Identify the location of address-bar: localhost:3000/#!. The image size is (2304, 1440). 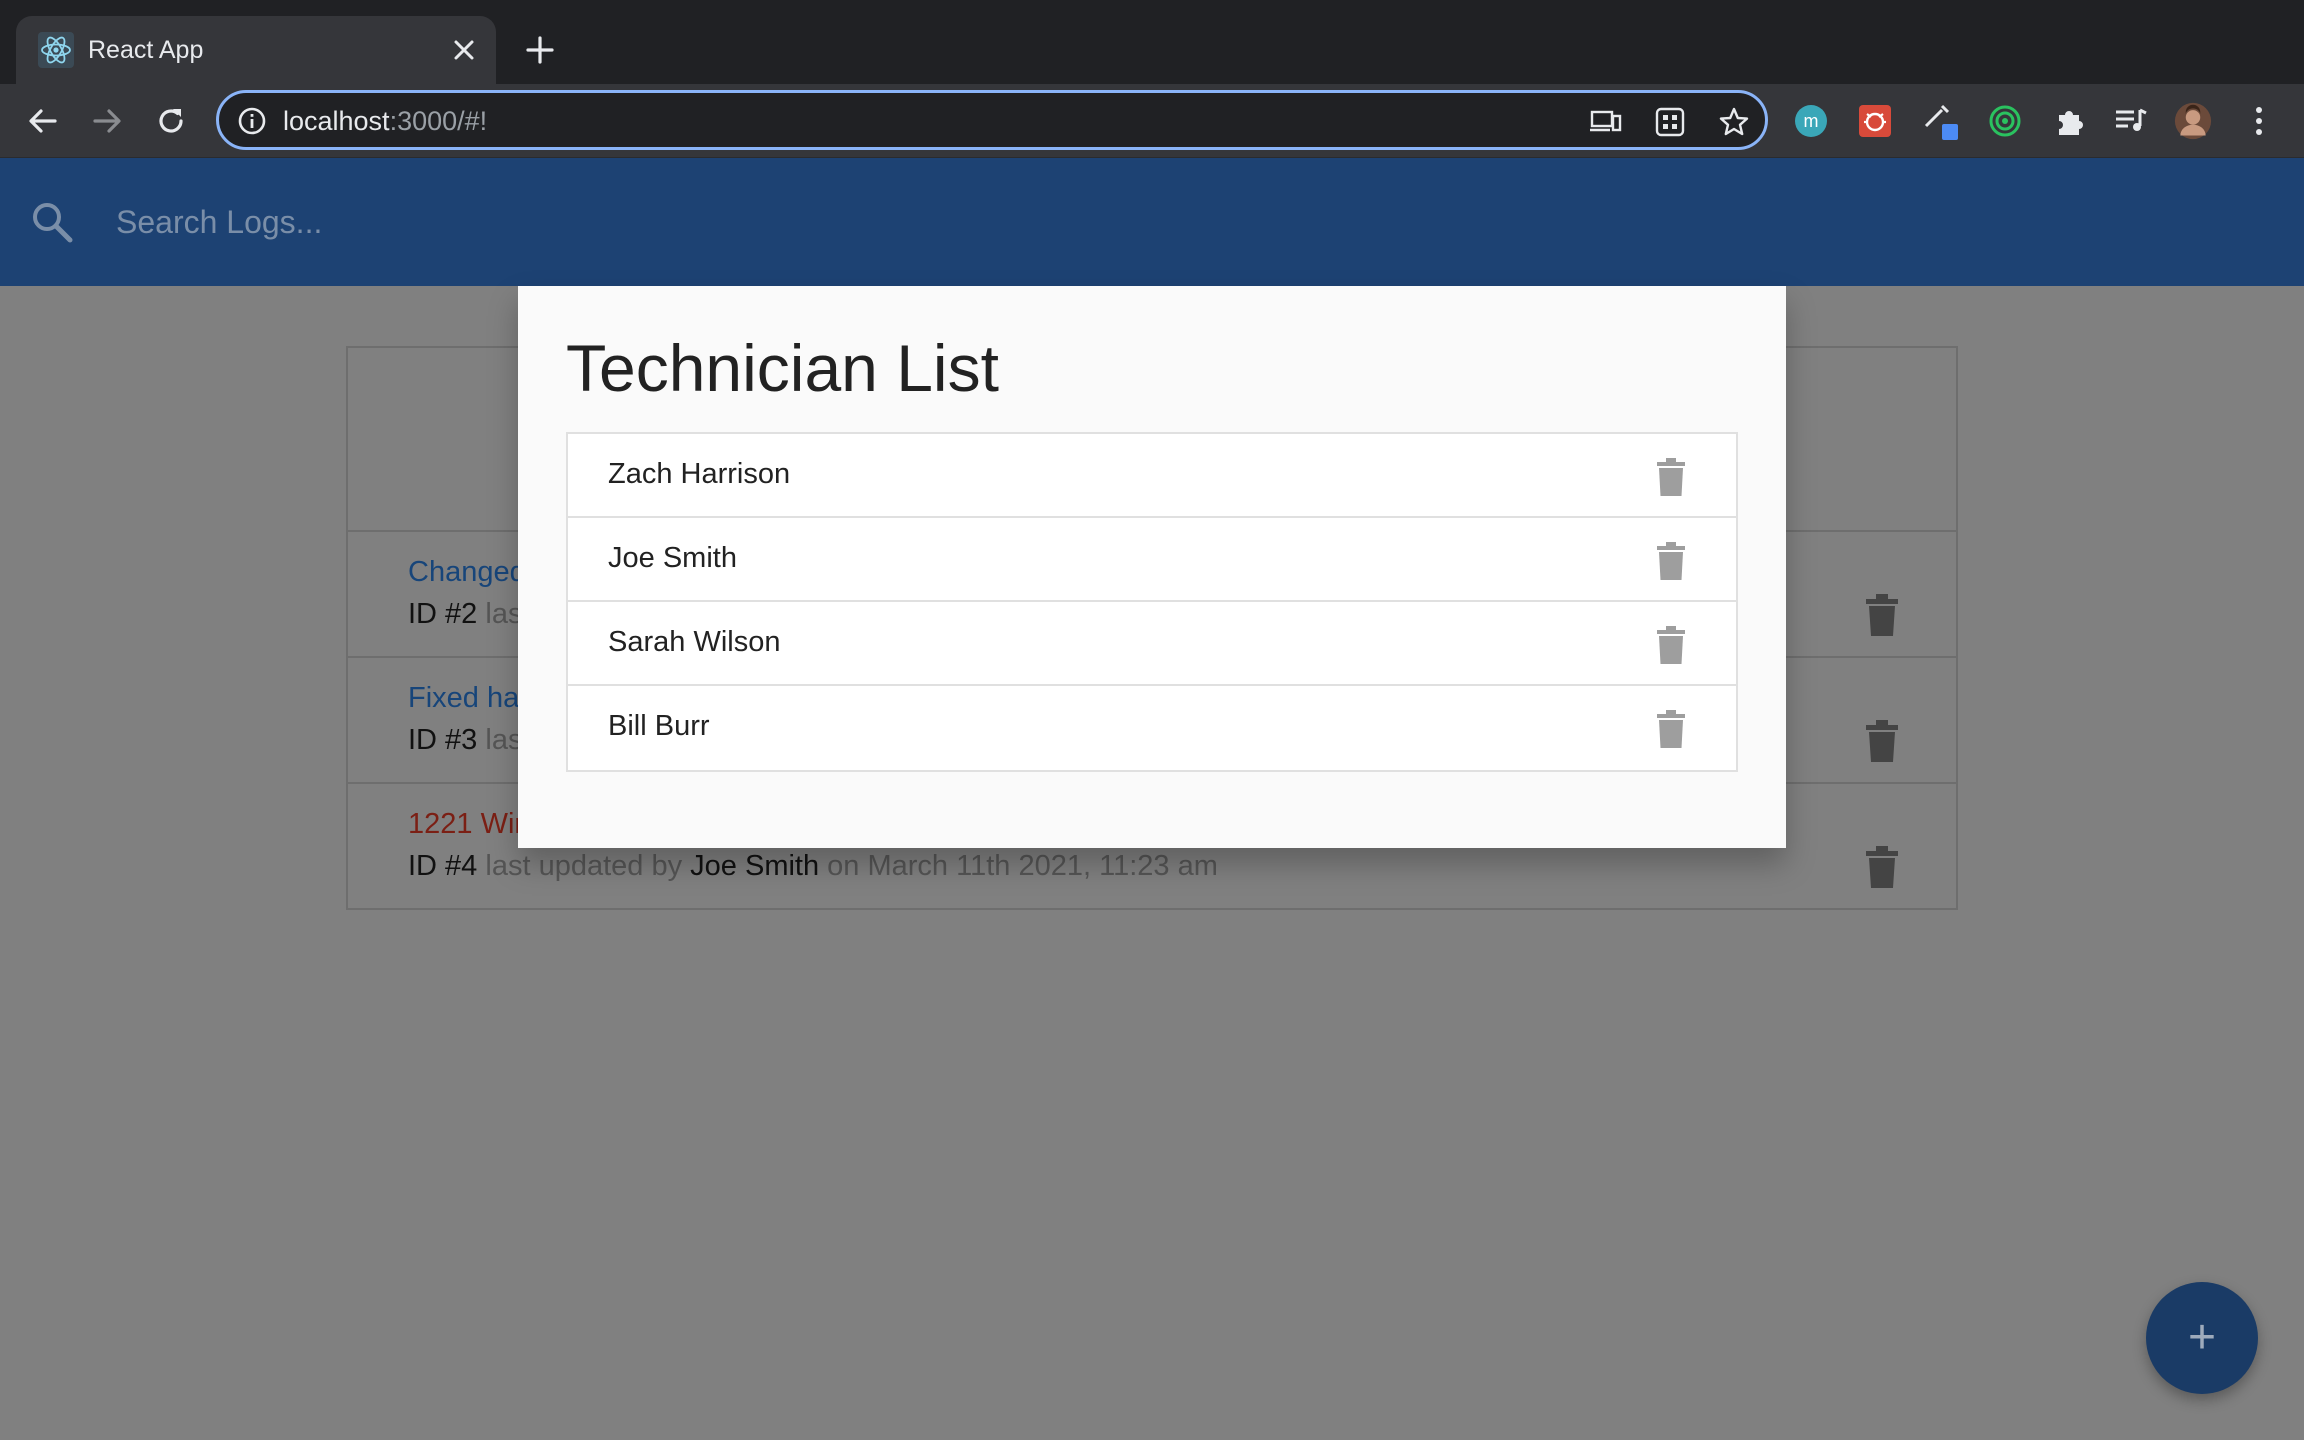
(992, 120).